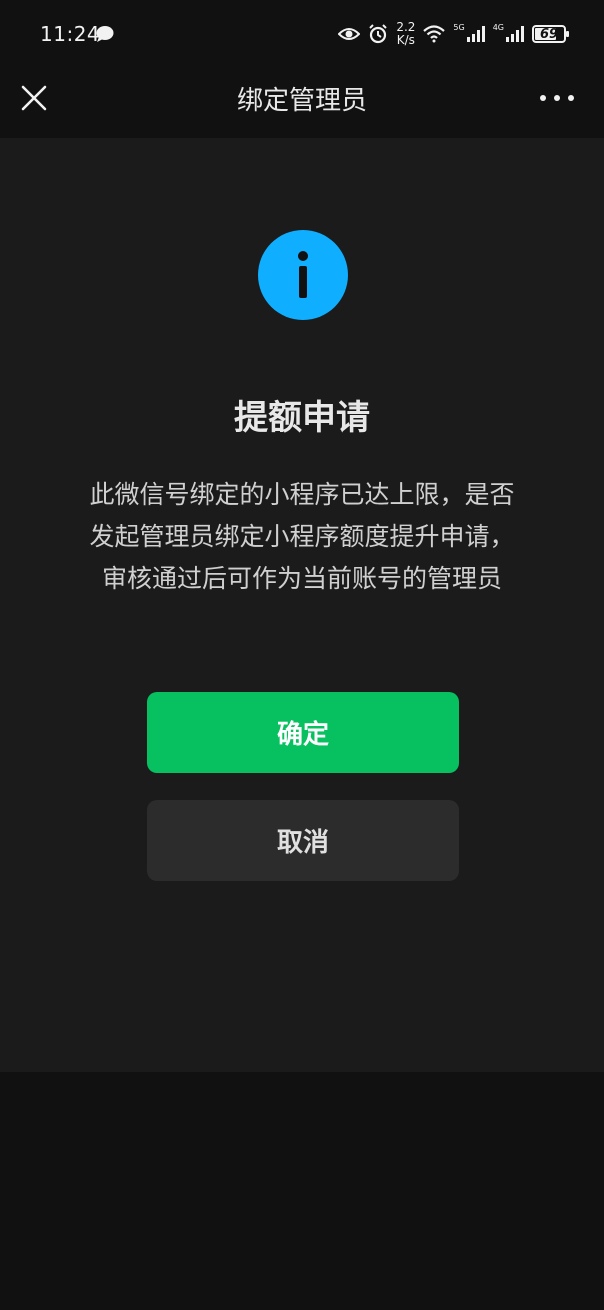 This screenshot has height=1310, width=604. What do you see at coordinates (378, 34) in the screenshot?
I see `alarm-icon` at bounding box center [378, 34].